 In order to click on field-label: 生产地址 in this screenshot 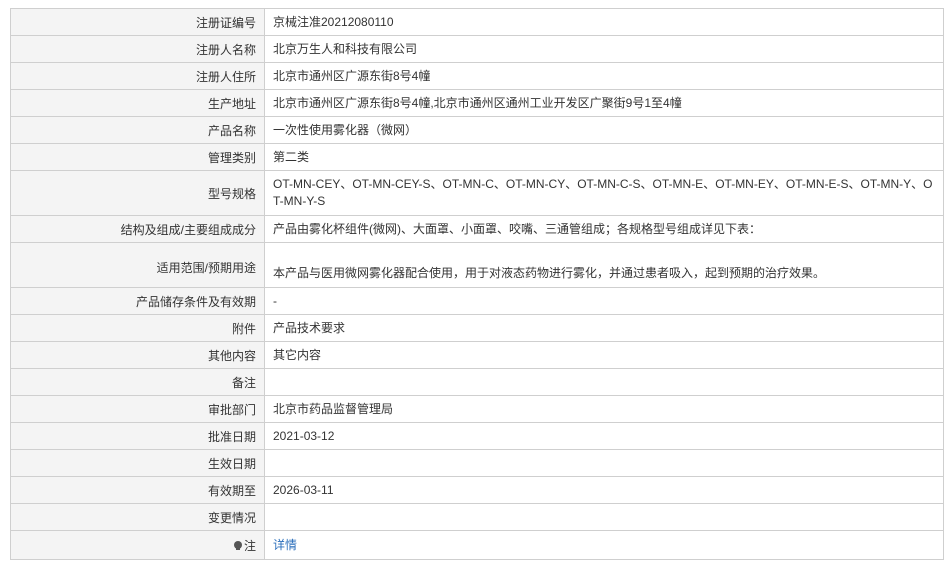, I will do `click(138, 103)`.